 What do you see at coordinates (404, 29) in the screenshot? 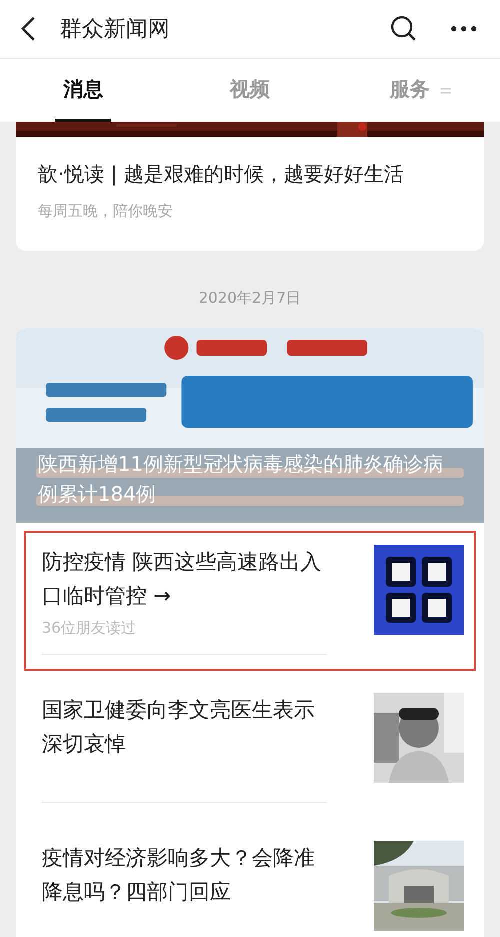
I see `search-icon` at bounding box center [404, 29].